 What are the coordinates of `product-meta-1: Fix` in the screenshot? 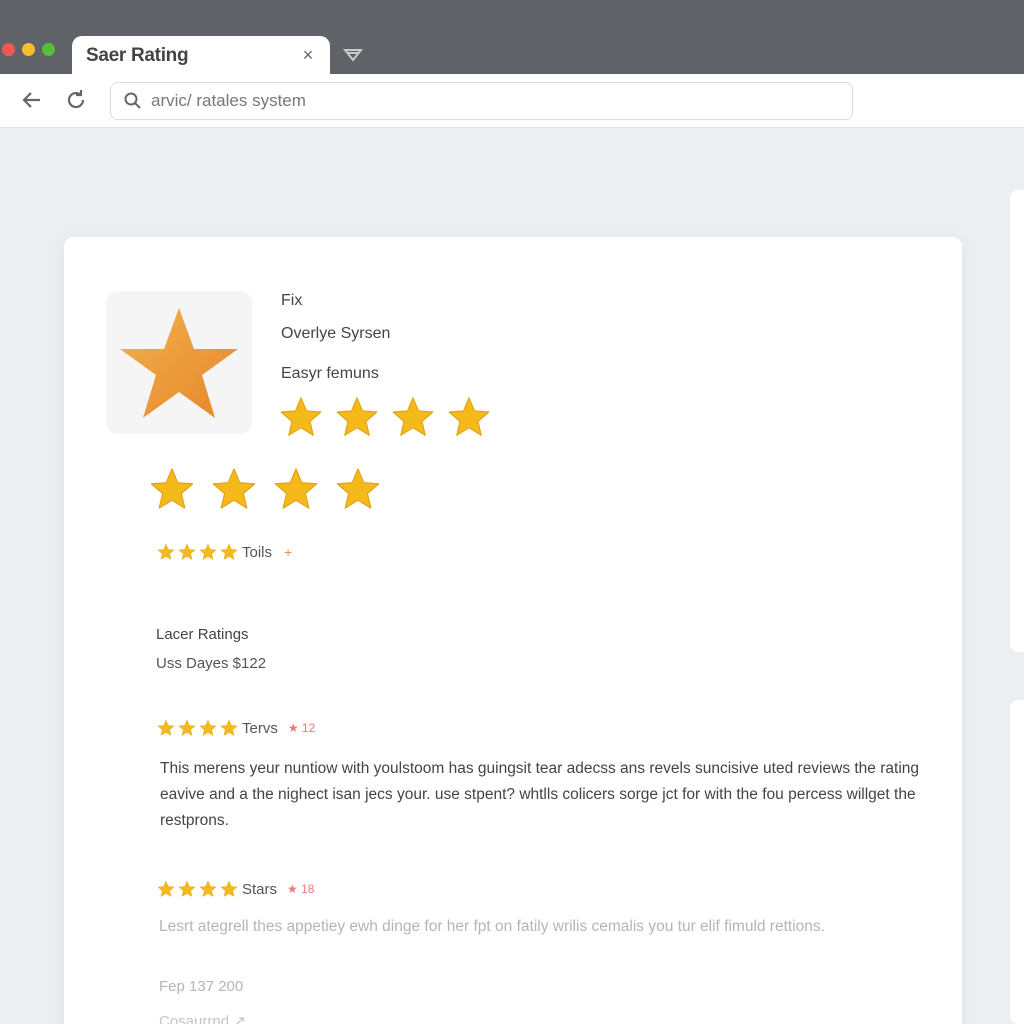 It's located at (292, 300).